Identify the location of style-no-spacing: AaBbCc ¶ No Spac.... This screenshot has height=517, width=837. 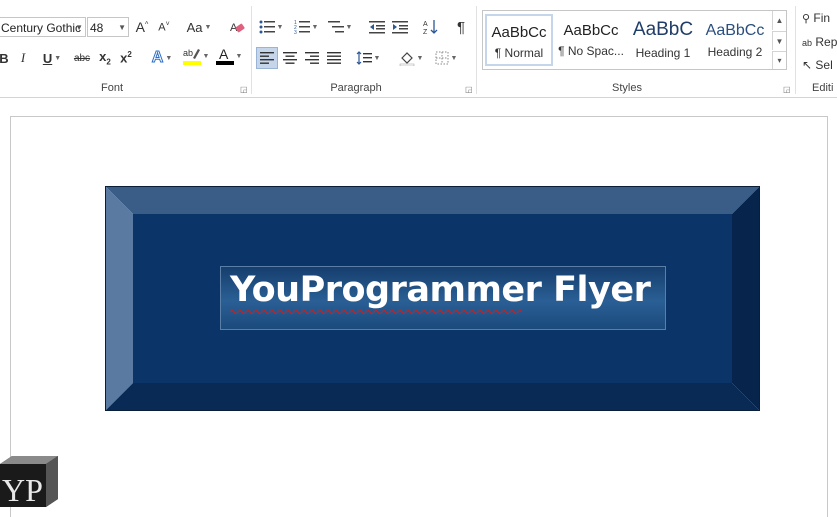
(591, 40).